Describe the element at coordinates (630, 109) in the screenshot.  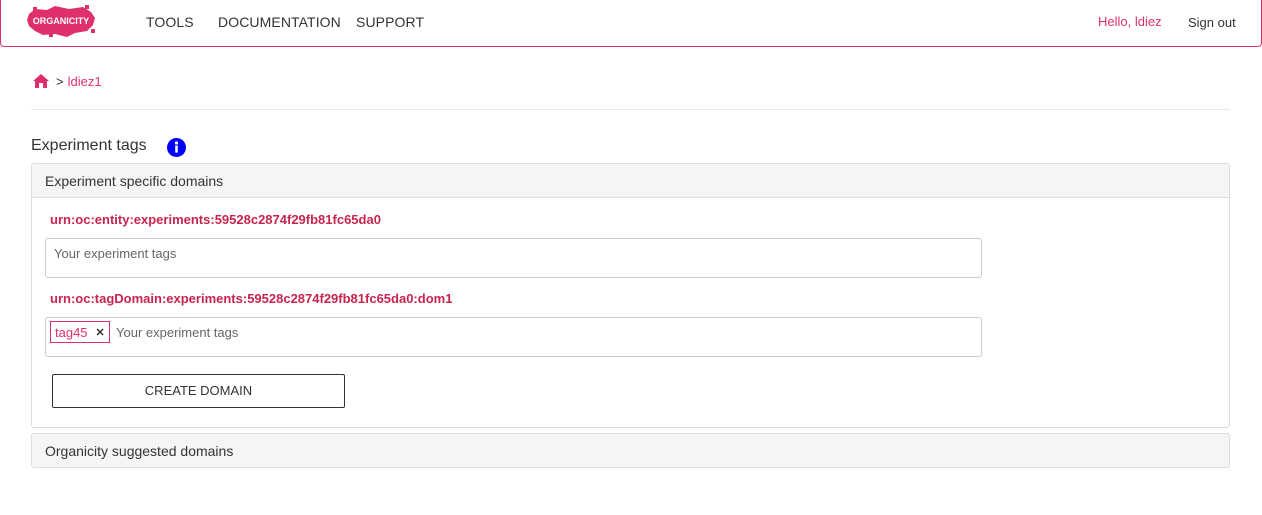
I see `divider` at that location.